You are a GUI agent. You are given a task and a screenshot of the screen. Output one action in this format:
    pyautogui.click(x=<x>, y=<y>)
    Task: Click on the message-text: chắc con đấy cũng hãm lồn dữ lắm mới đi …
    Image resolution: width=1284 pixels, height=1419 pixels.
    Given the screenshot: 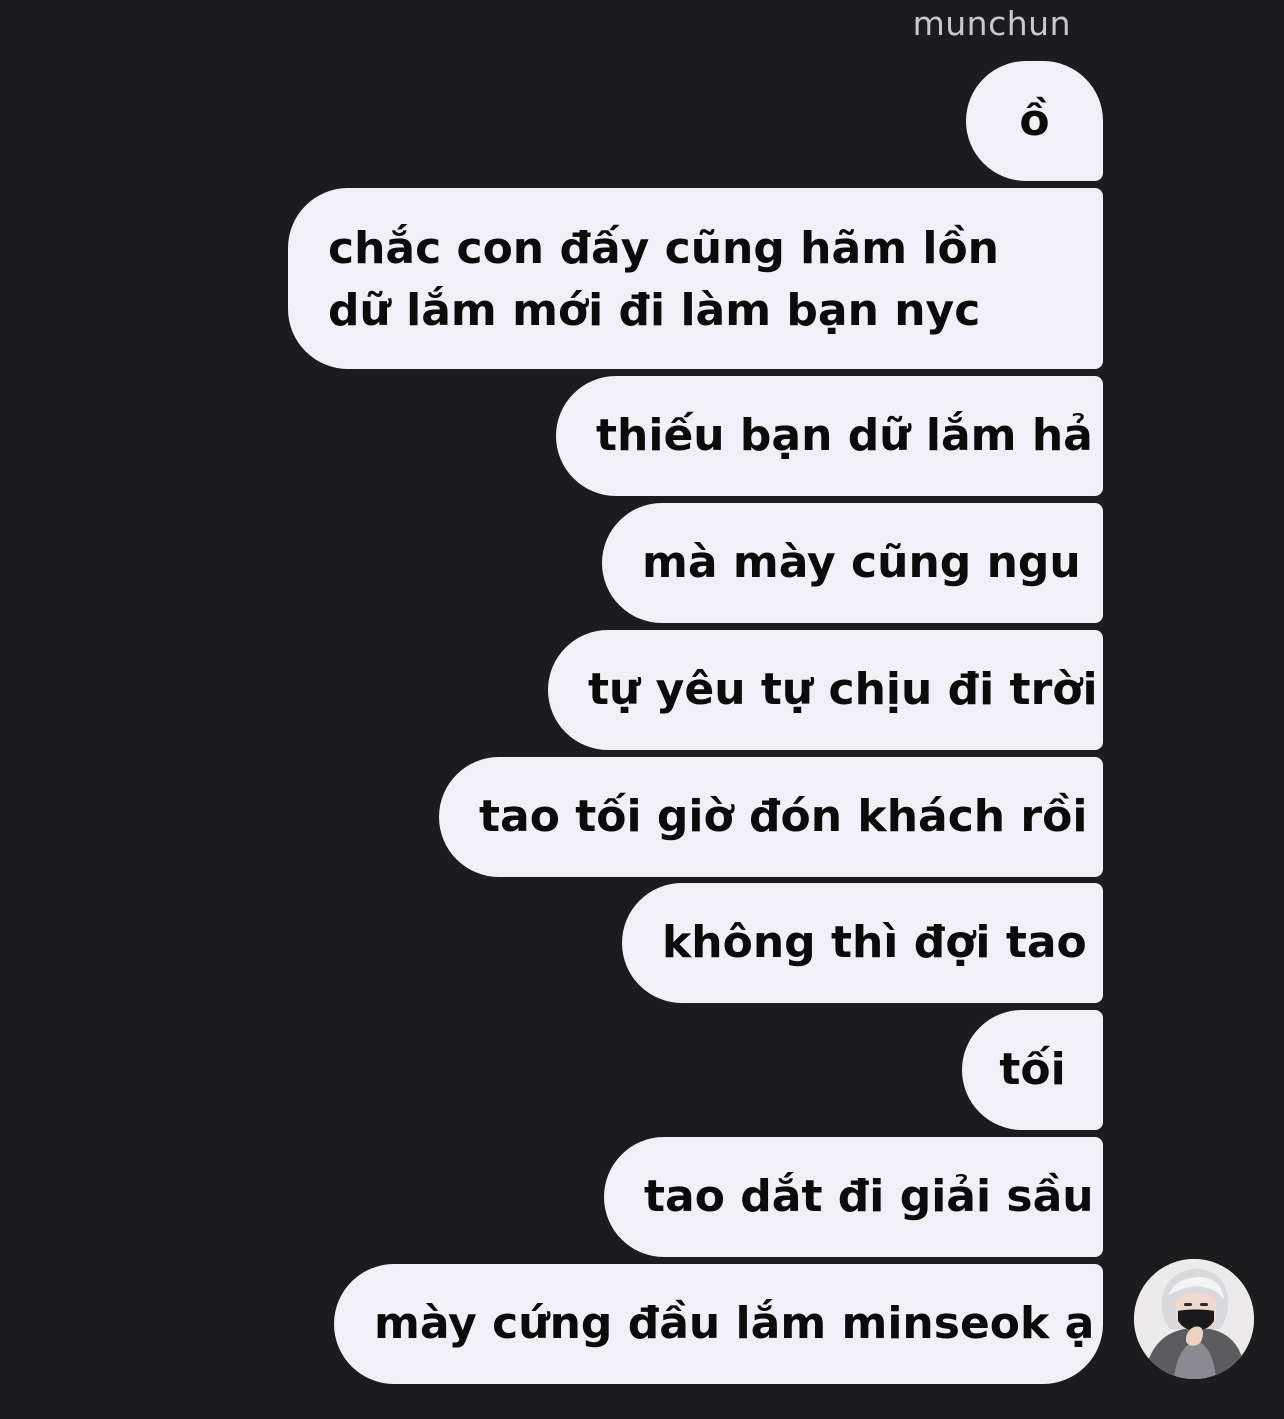 What is the action you would take?
    pyautogui.click(x=663, y=279)
    